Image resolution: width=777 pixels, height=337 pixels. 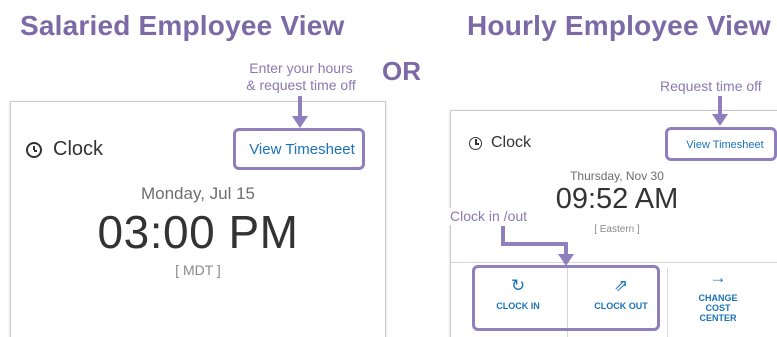 What do you see at coordinates (720, 120) in the screenshot?
I see `hourly-arrow-head` at bounding box center [720, 120].